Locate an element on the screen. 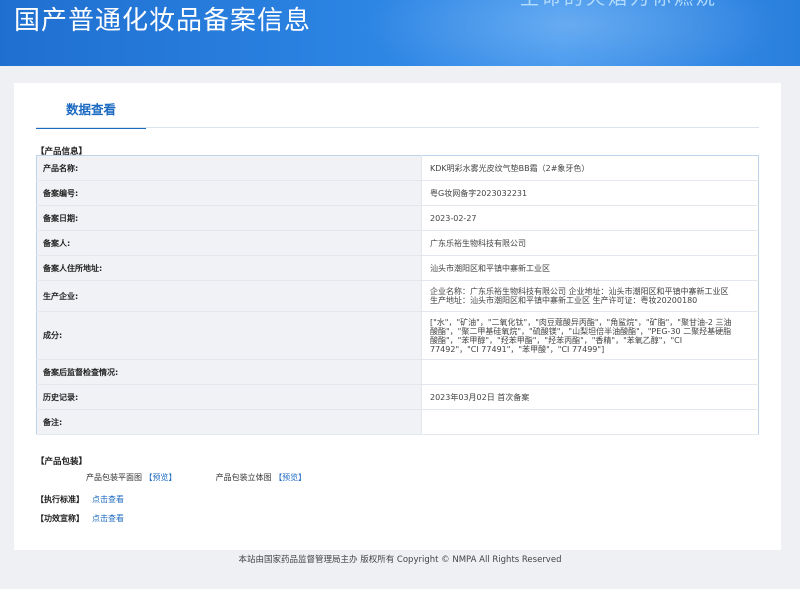  table-row: 备注: is located at coordinates (397, 422).